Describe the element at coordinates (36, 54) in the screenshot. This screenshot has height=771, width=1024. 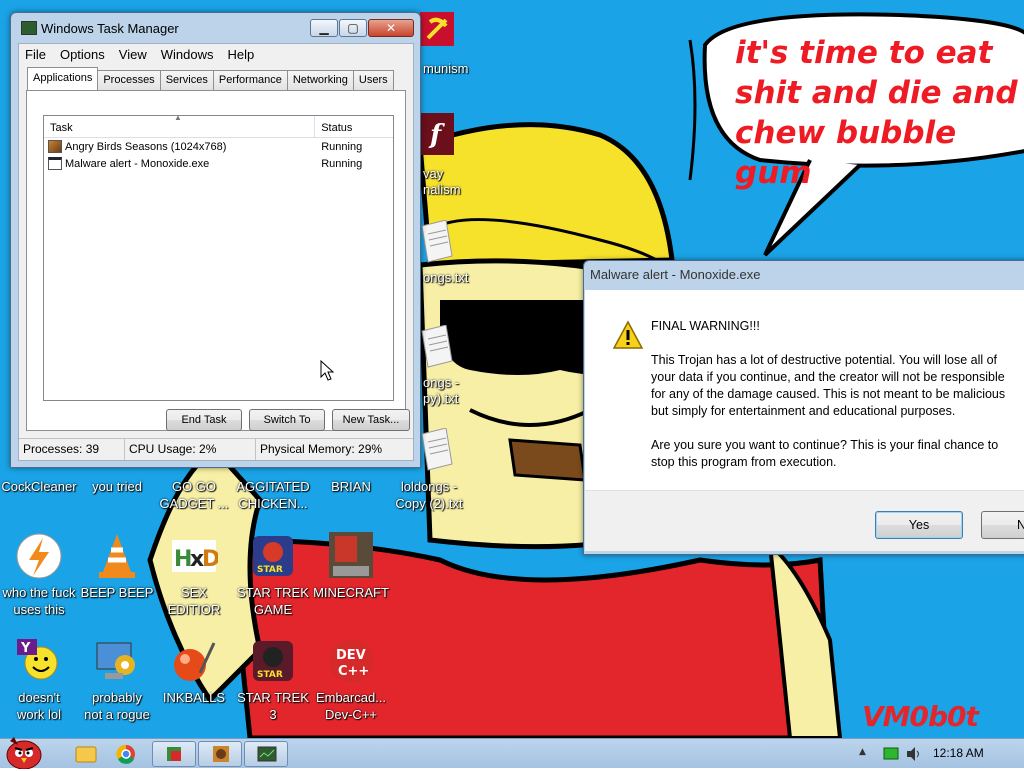
I see `menu-file: File` at that location.